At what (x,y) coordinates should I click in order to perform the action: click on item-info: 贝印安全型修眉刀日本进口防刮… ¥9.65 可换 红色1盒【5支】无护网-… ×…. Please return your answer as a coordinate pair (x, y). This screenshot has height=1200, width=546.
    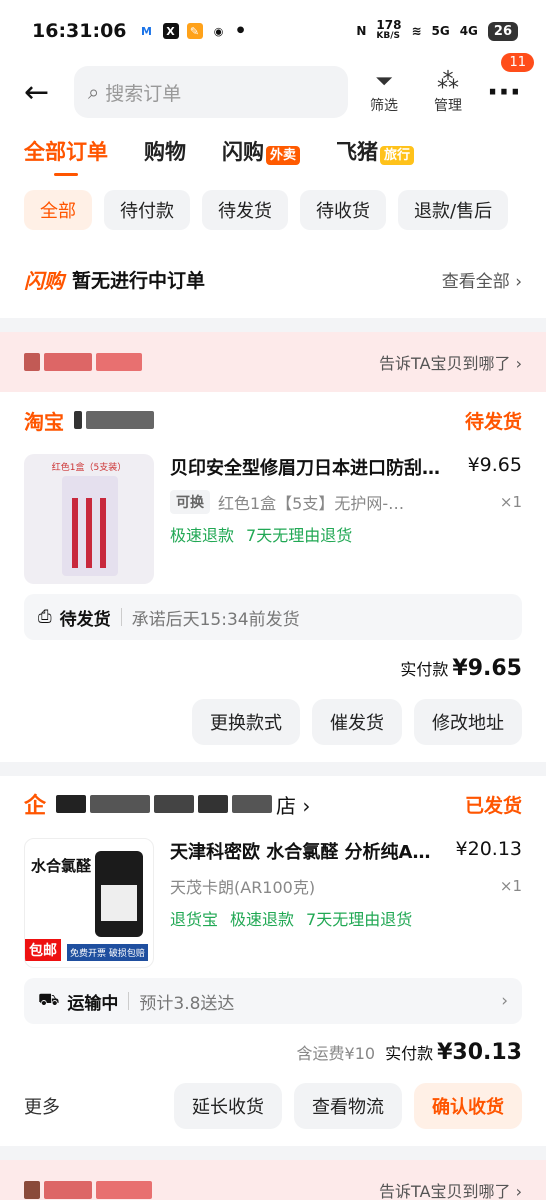
    Looking at the image, I should click on (346, 519).